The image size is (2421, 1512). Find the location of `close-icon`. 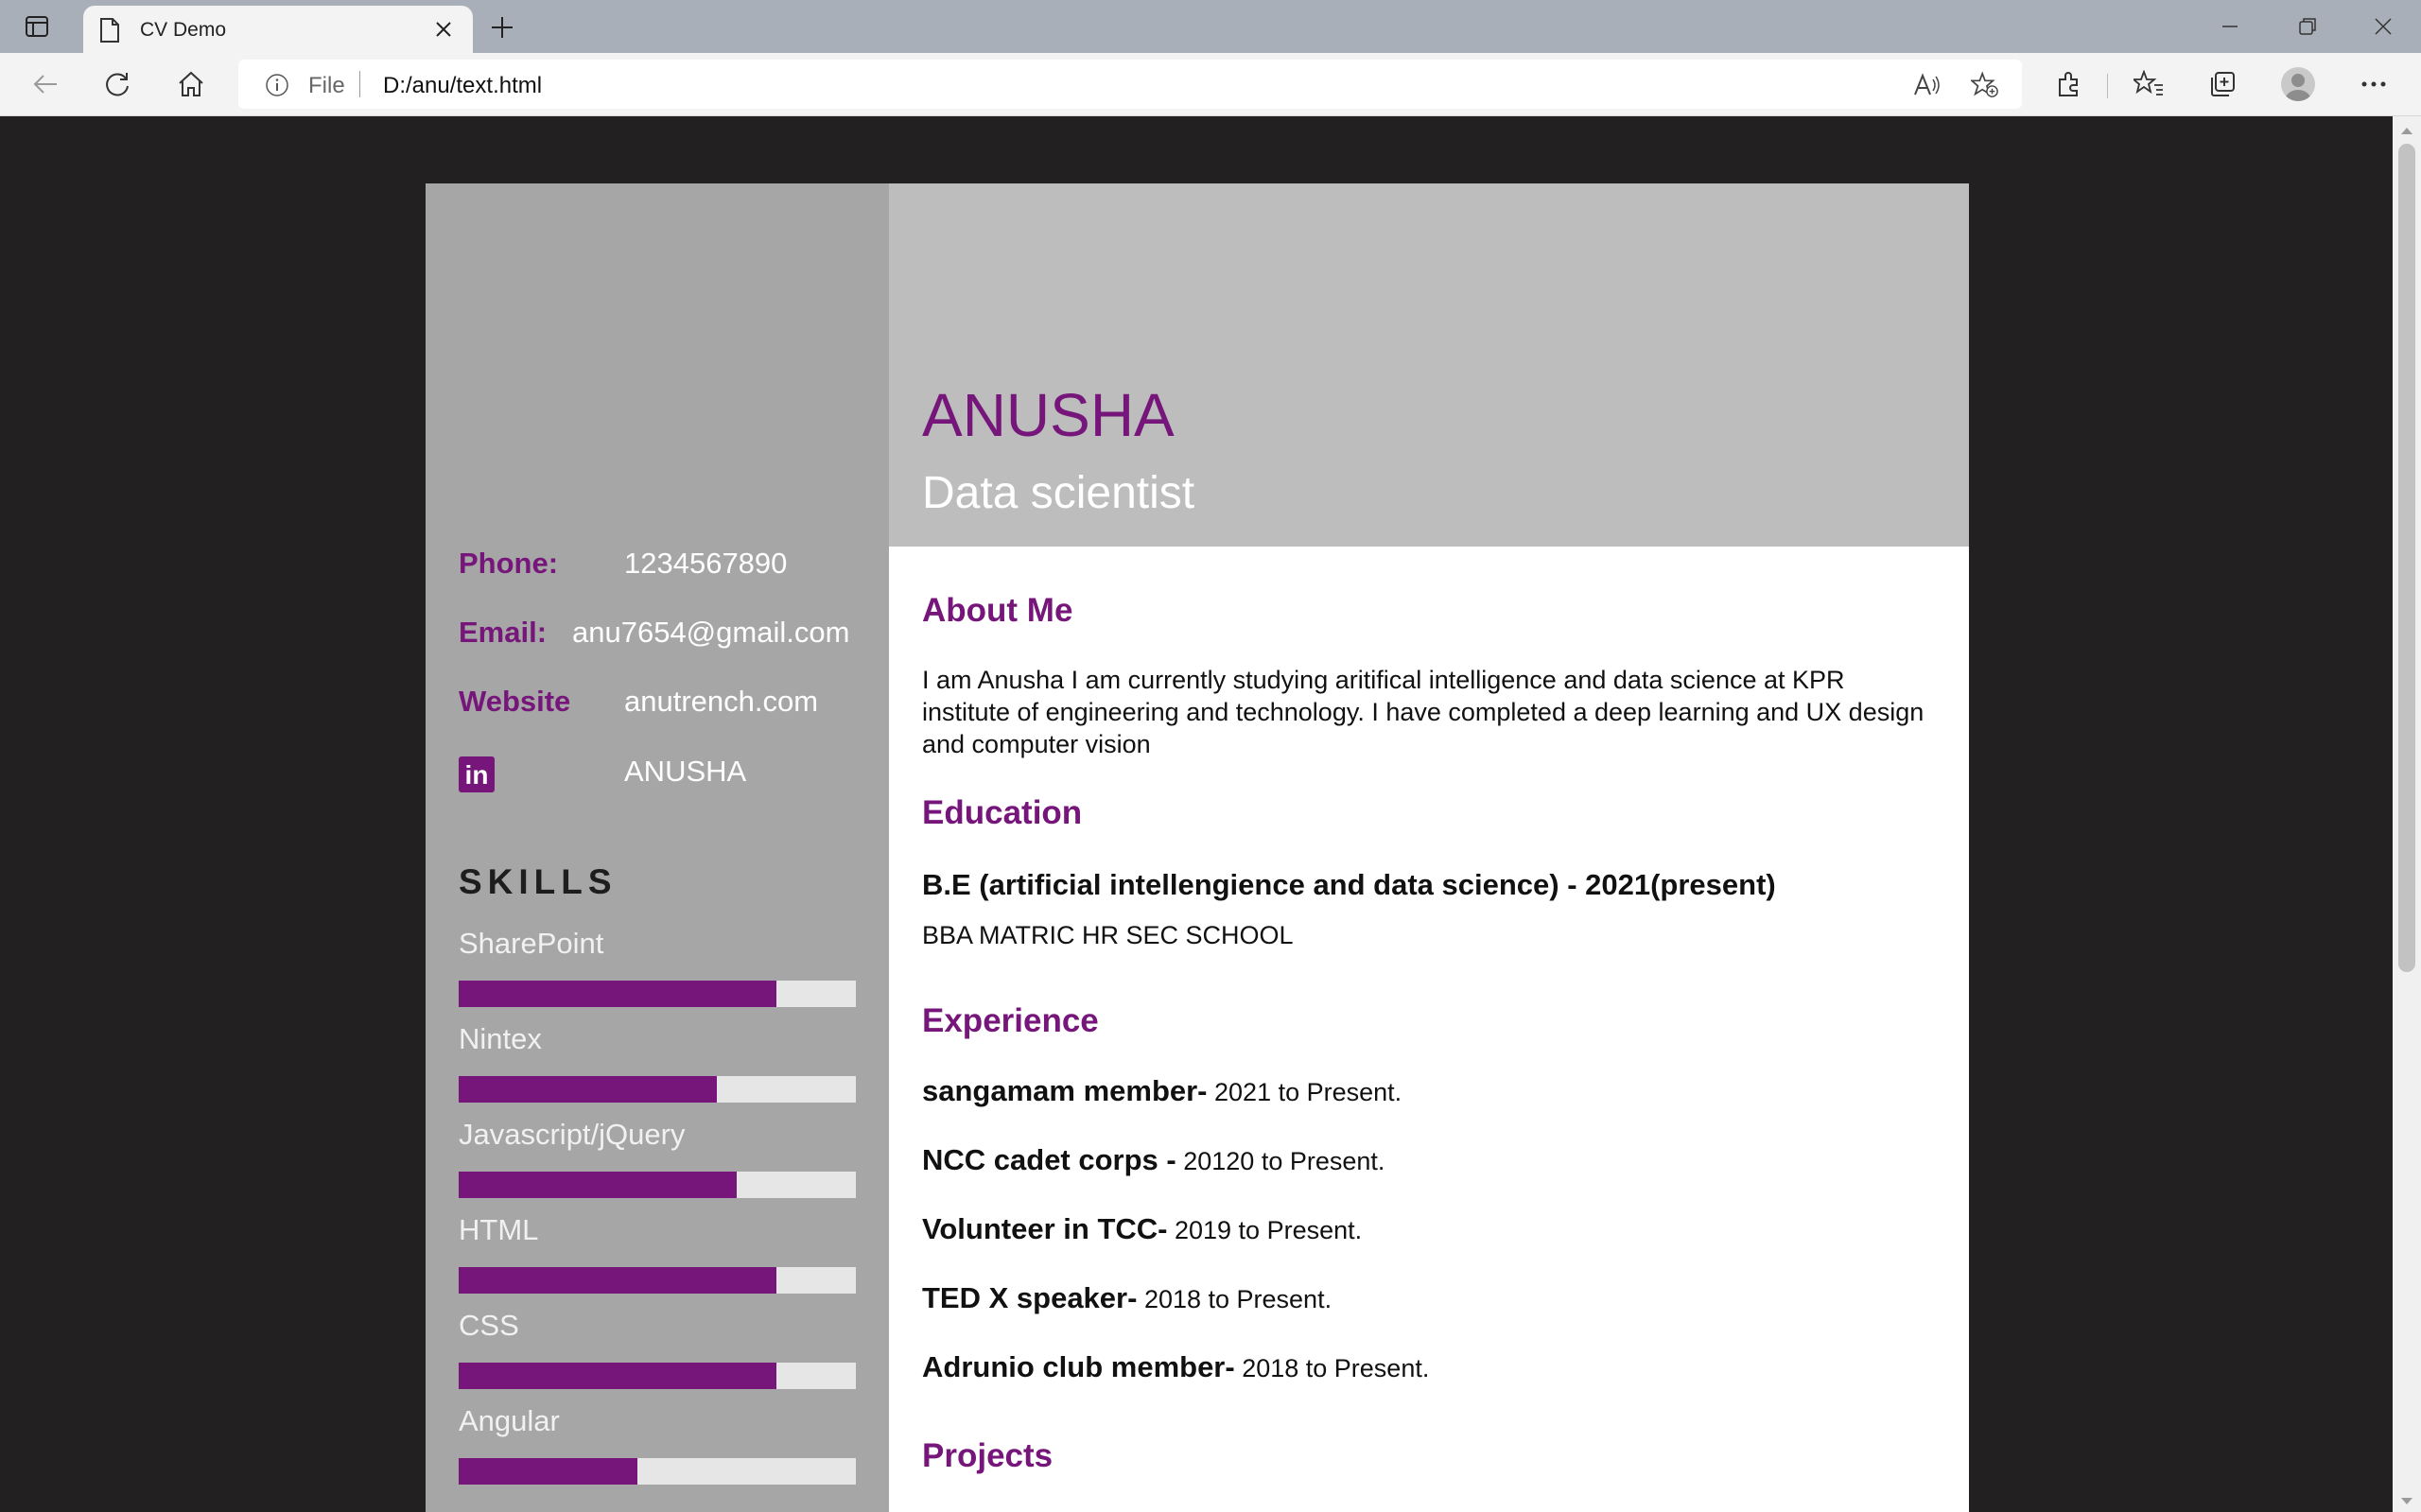

close-icon is located at coordinates (443, 29).